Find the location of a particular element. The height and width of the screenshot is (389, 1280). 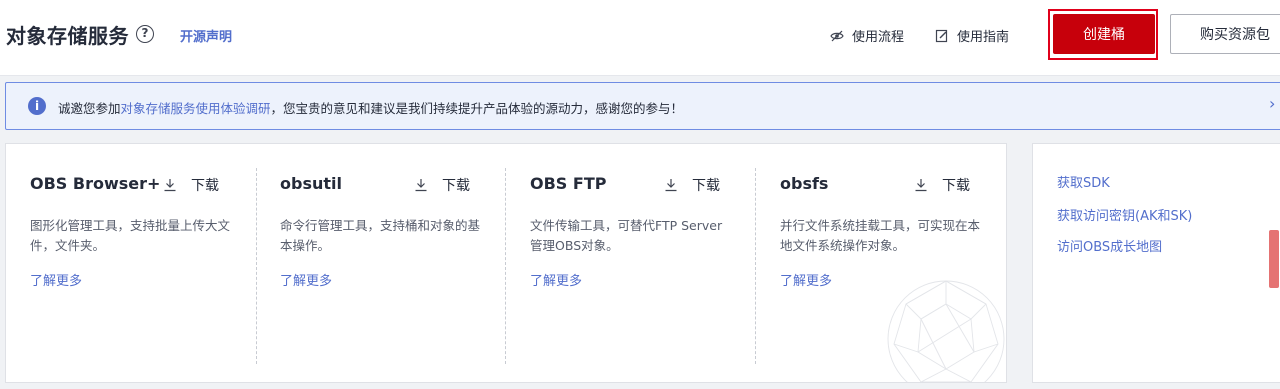

info-icon: i is located at coordinates (37, 106).